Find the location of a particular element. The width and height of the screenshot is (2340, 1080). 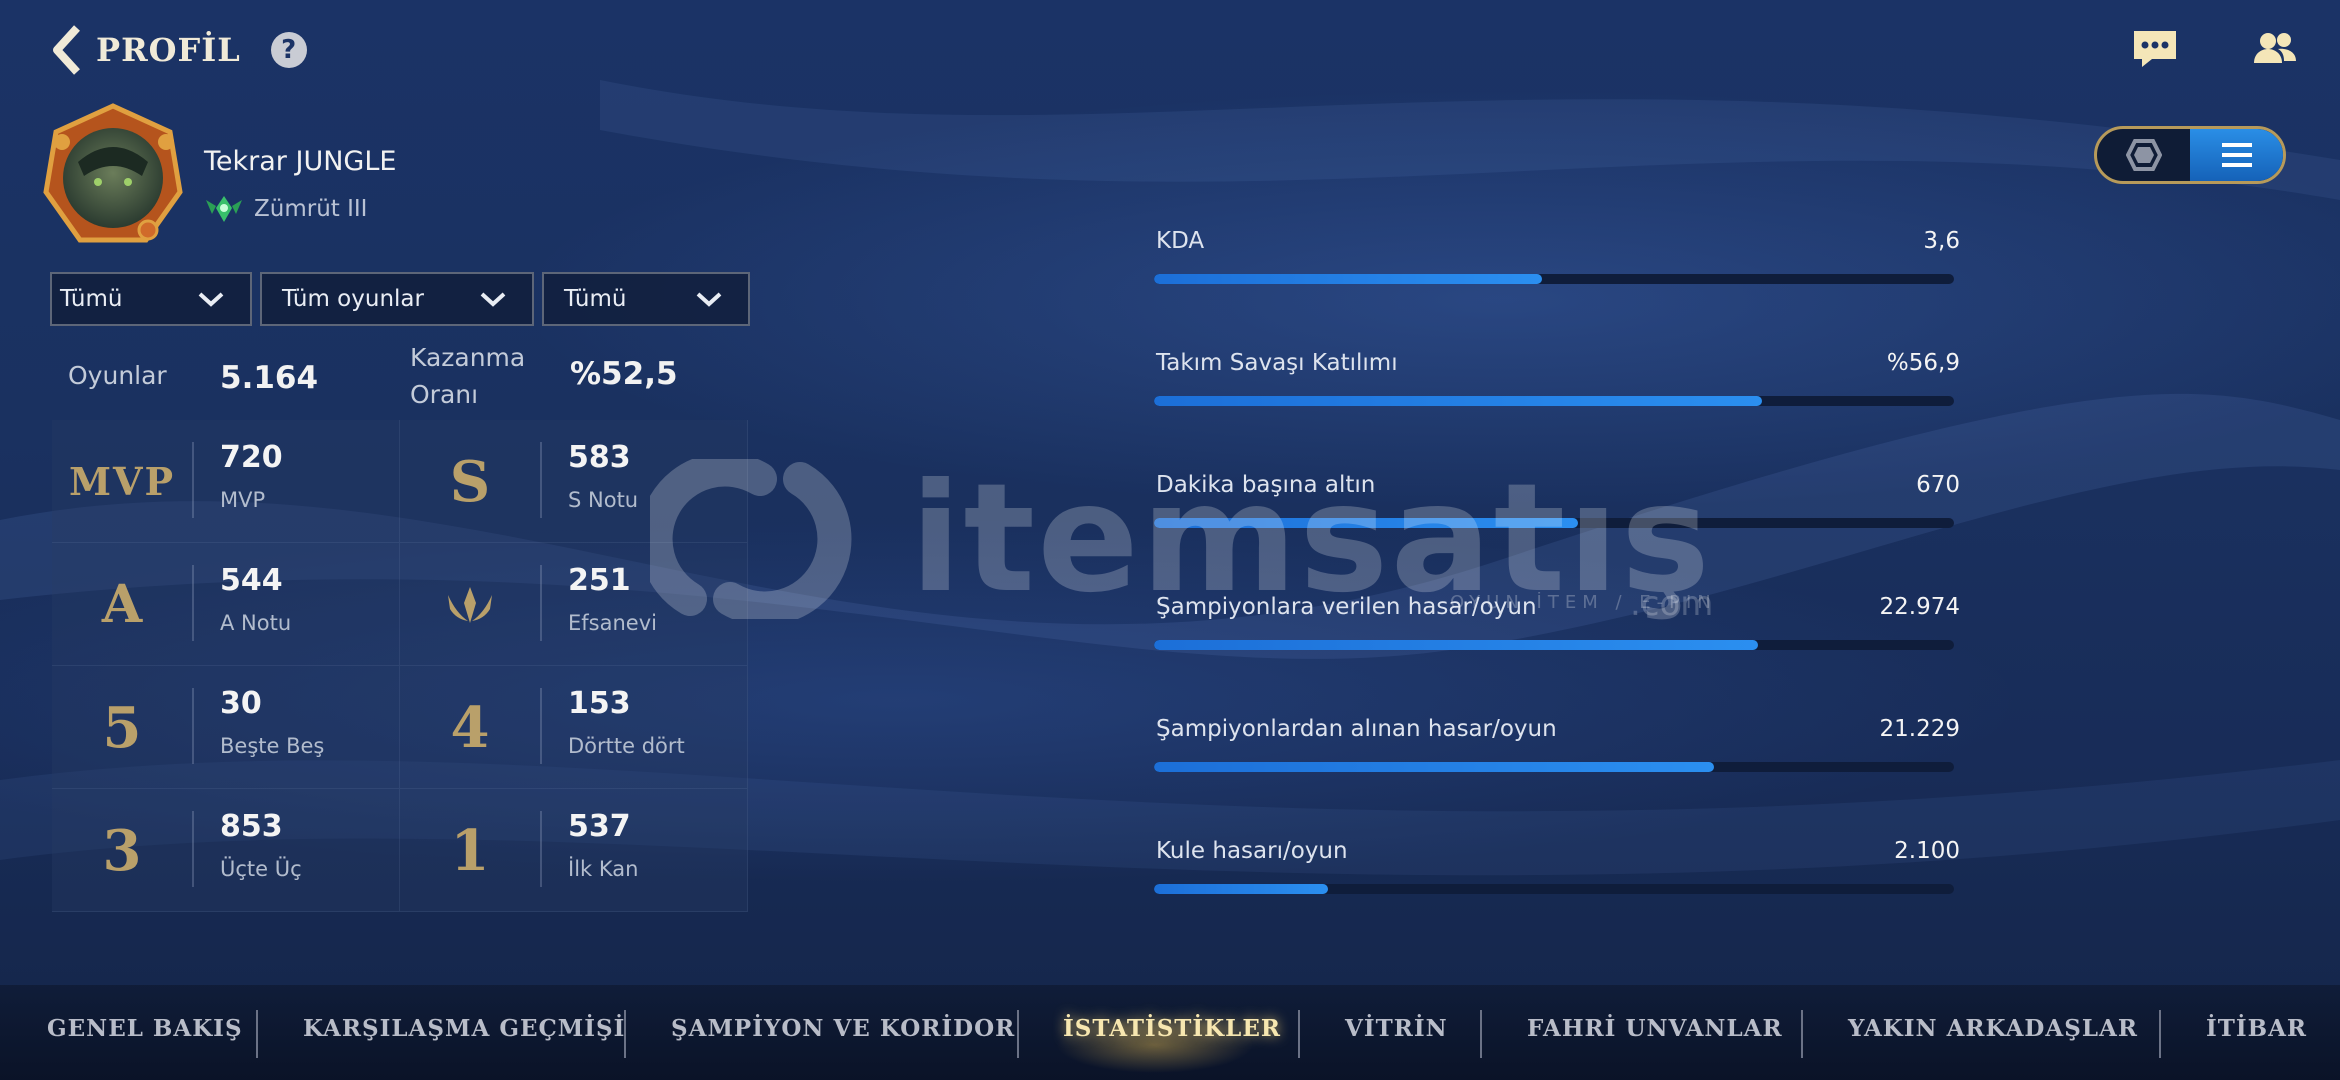

stat-label: İlk Kan is located at coordinates (603, 869).